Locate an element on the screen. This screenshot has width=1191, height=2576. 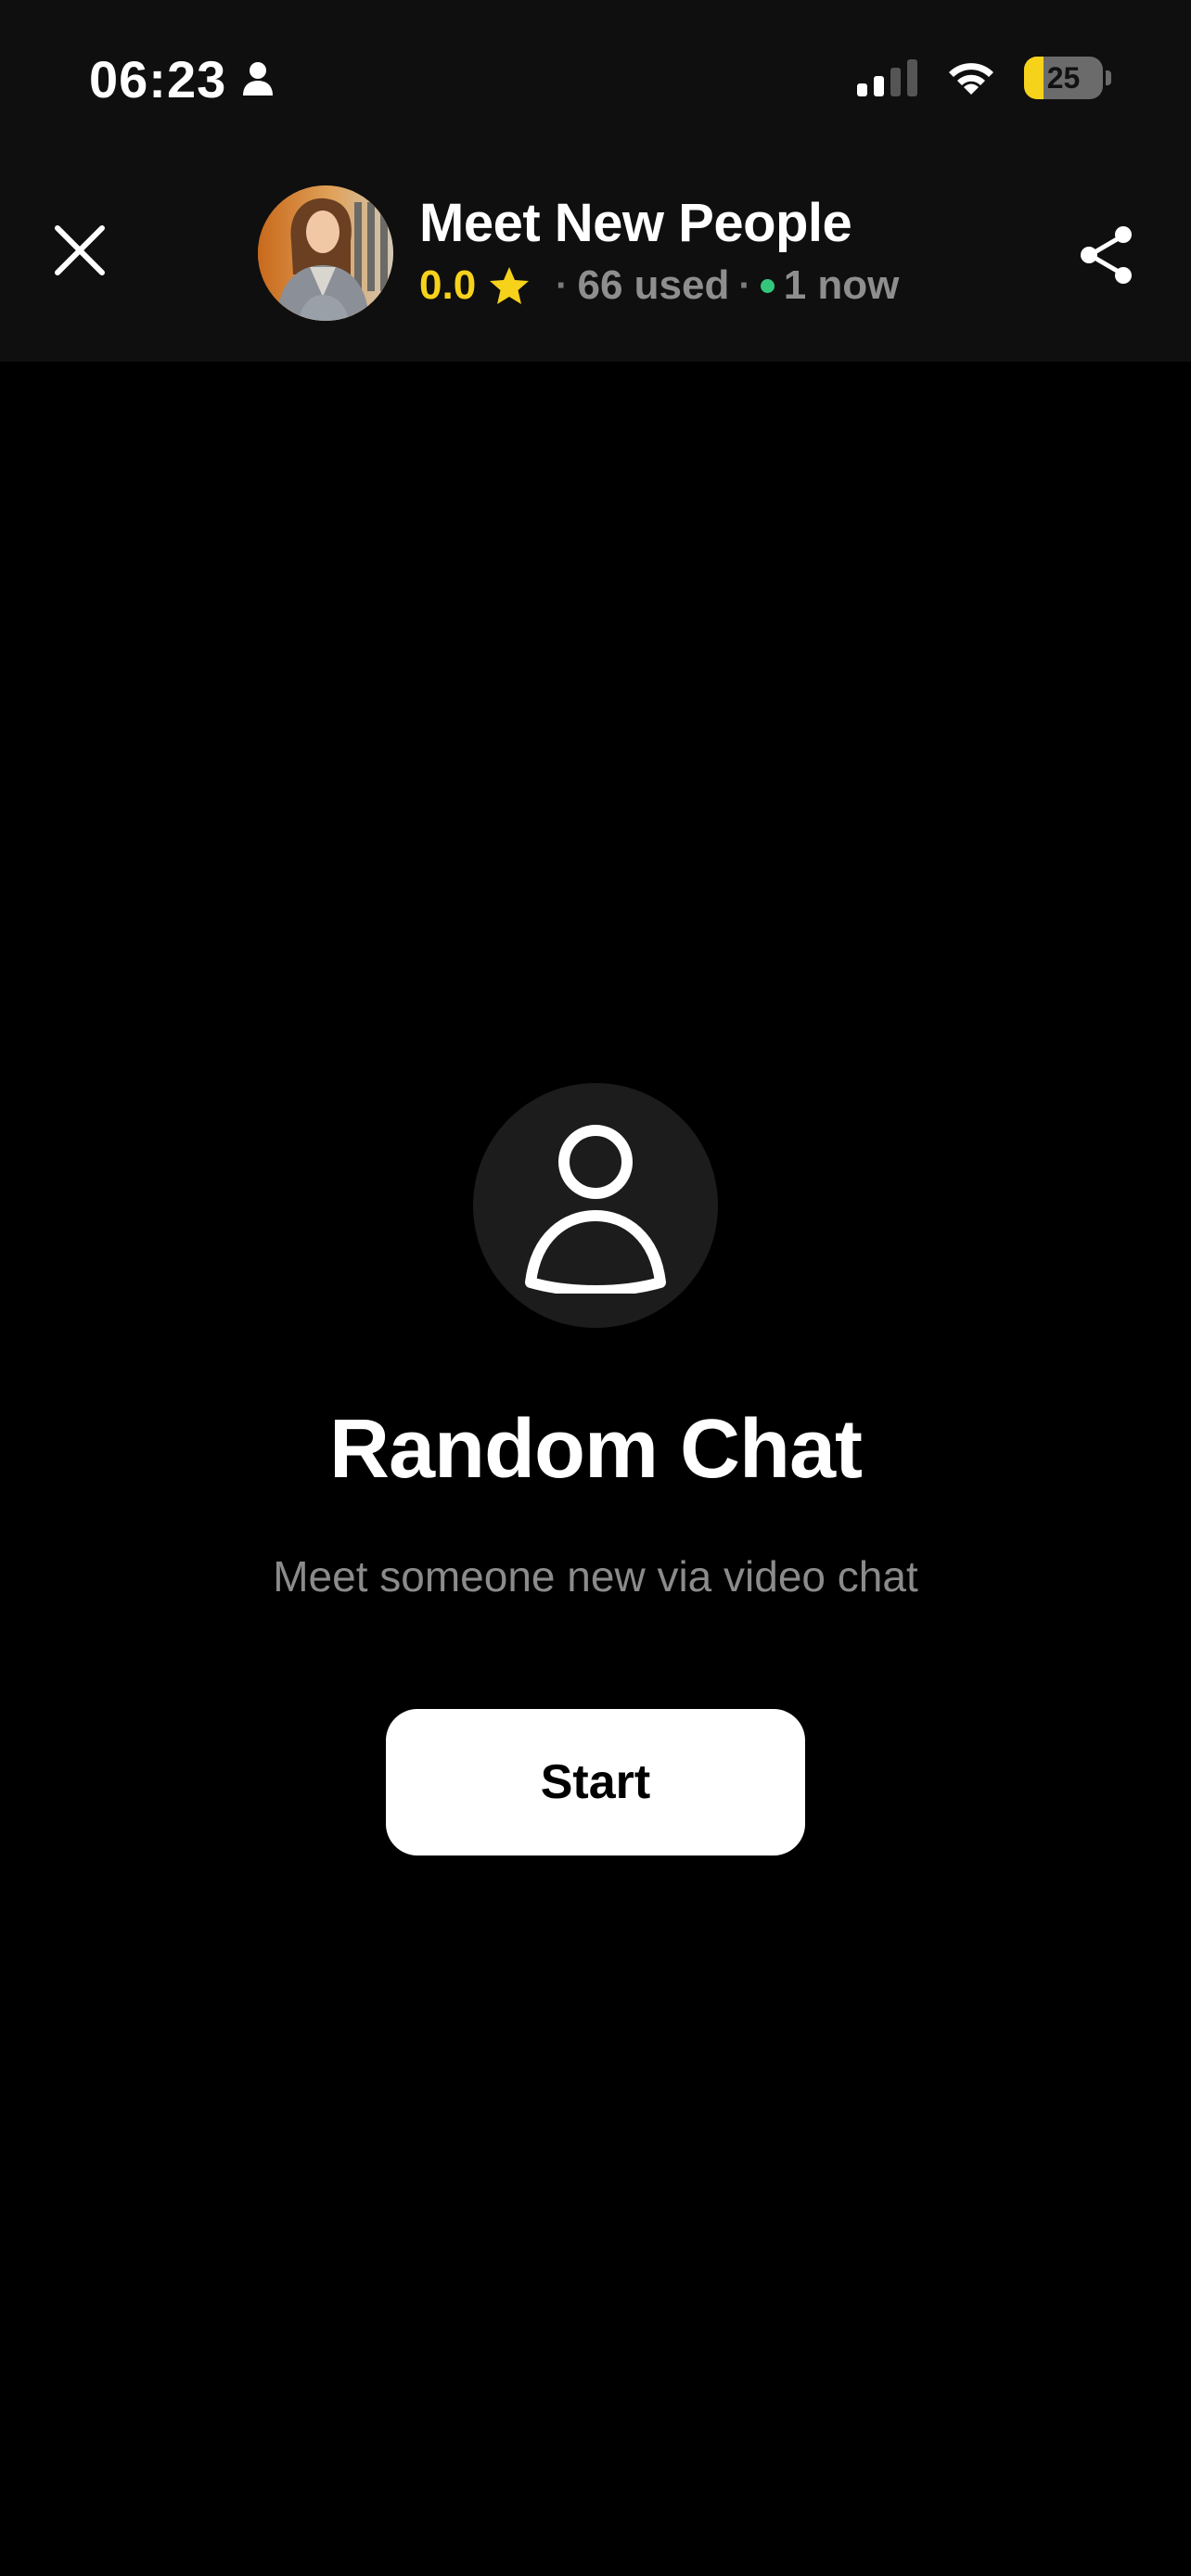
close-icon is located at coordinates (80, 250).